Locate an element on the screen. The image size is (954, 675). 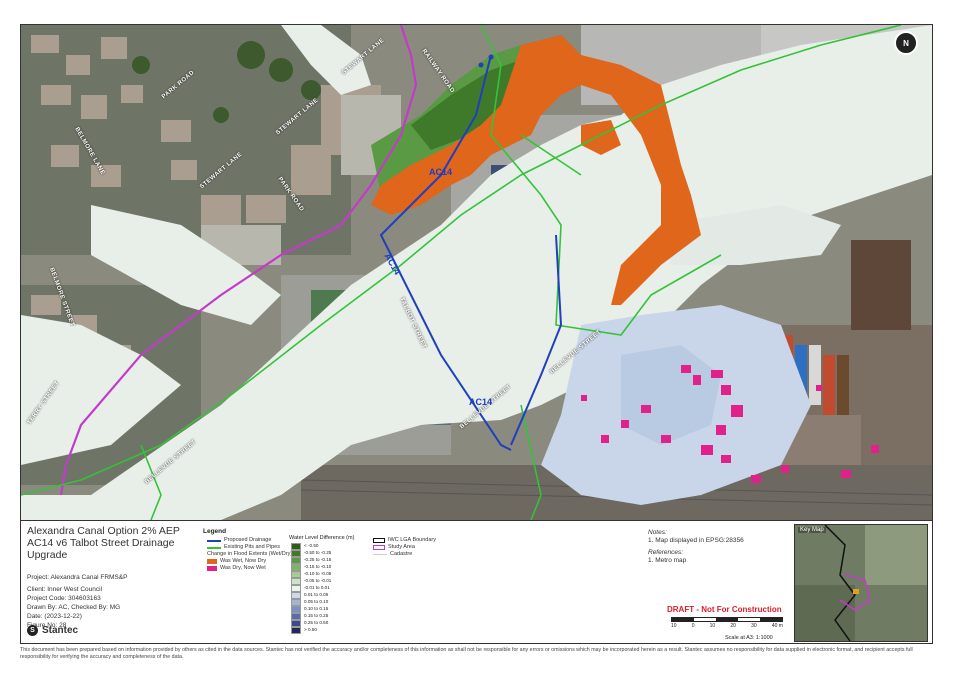
water-level-class: > 0.50 is located at coordinates (311, 630).